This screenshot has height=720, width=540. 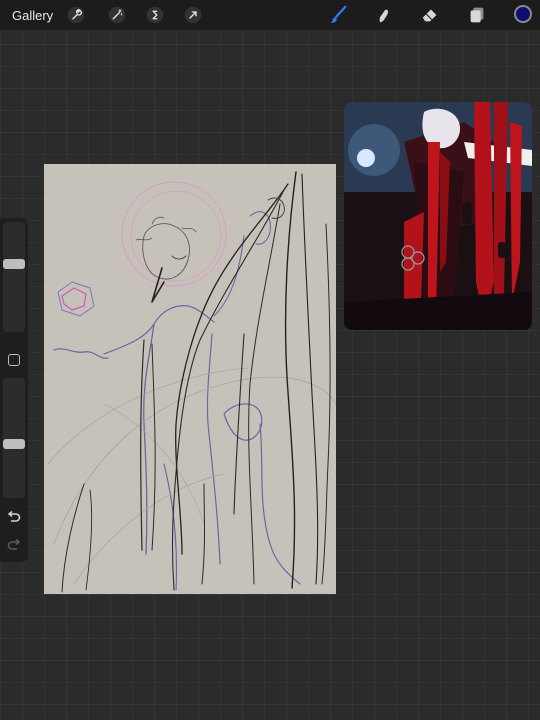 What do you see at coordinates (14, 518) in the screenshot?
I see `undo-icon` at bounding box center [14, 518].